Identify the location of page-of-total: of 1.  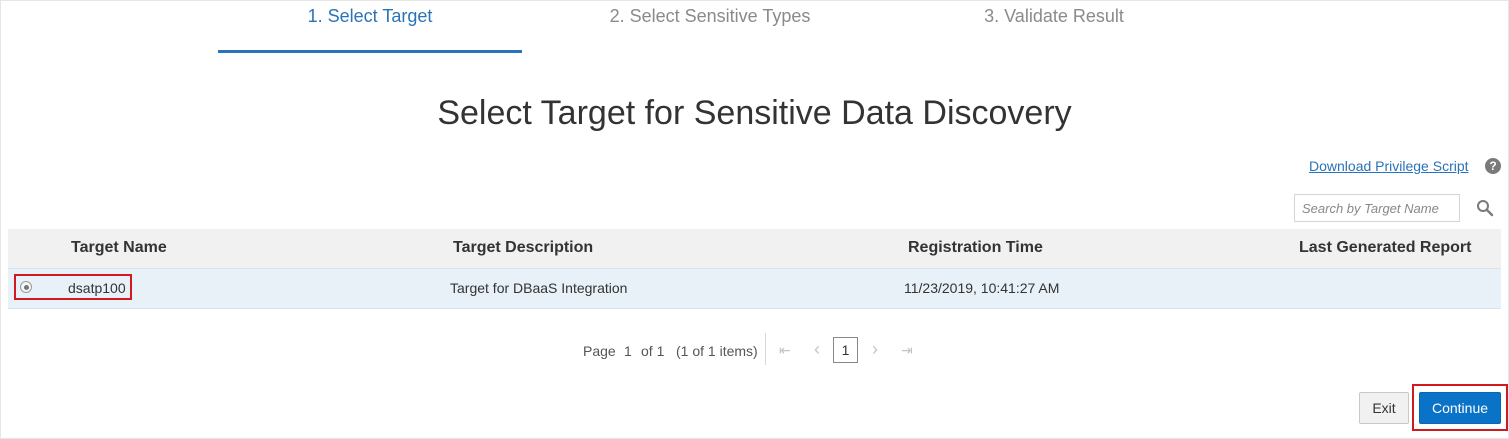
(653, 351).